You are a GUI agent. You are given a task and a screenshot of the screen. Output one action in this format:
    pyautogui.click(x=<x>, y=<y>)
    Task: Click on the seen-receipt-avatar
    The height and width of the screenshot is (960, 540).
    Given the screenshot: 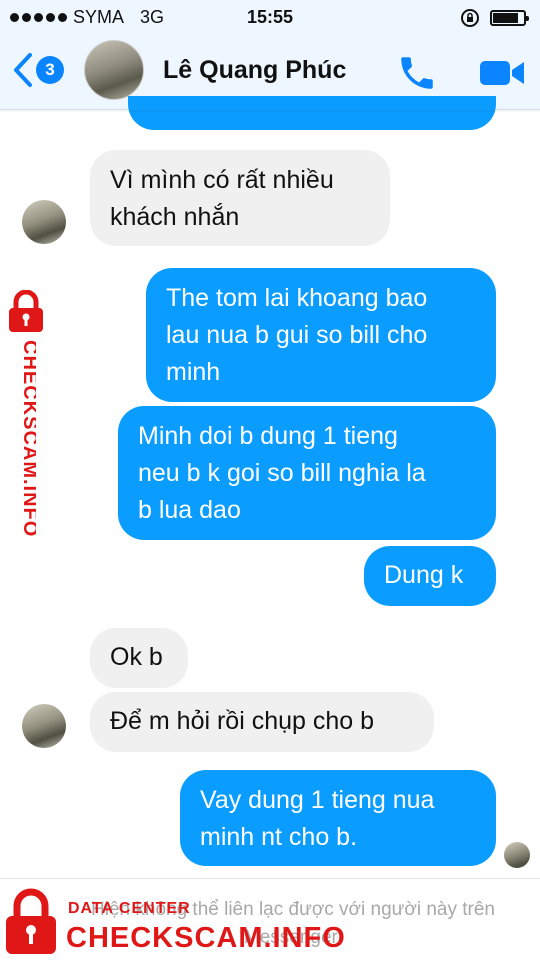 What is the action you would take?
    pyautogui.click(x=517, y=855)
    